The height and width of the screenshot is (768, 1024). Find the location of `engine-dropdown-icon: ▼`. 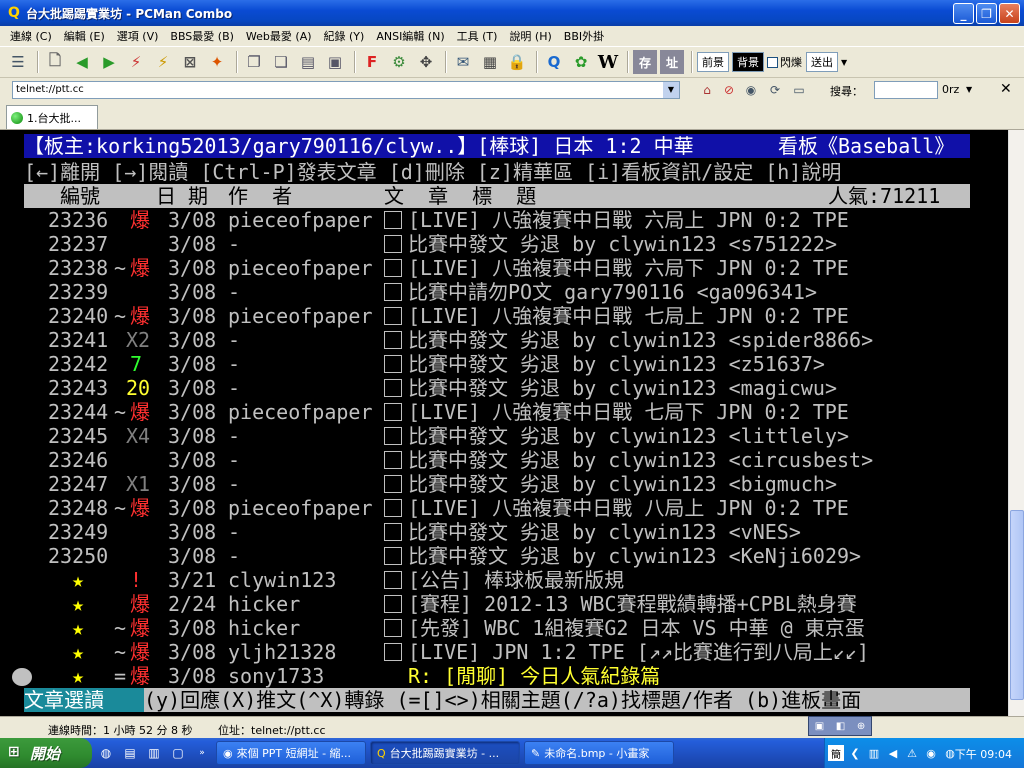

engine-dropdown-icon: ▼ is located at coordinates (969, 89).